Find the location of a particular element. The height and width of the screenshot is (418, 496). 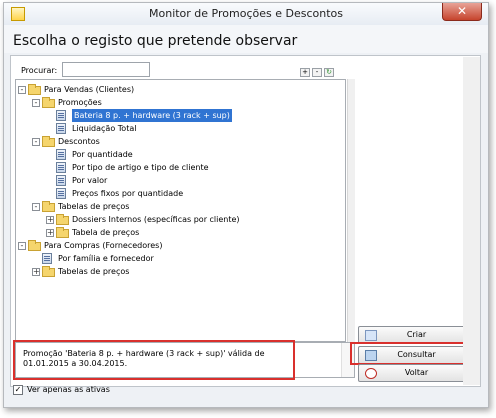

tree-node-label: Por tipo de artigo e tipo de cliente is located at coordinates (140, 167).